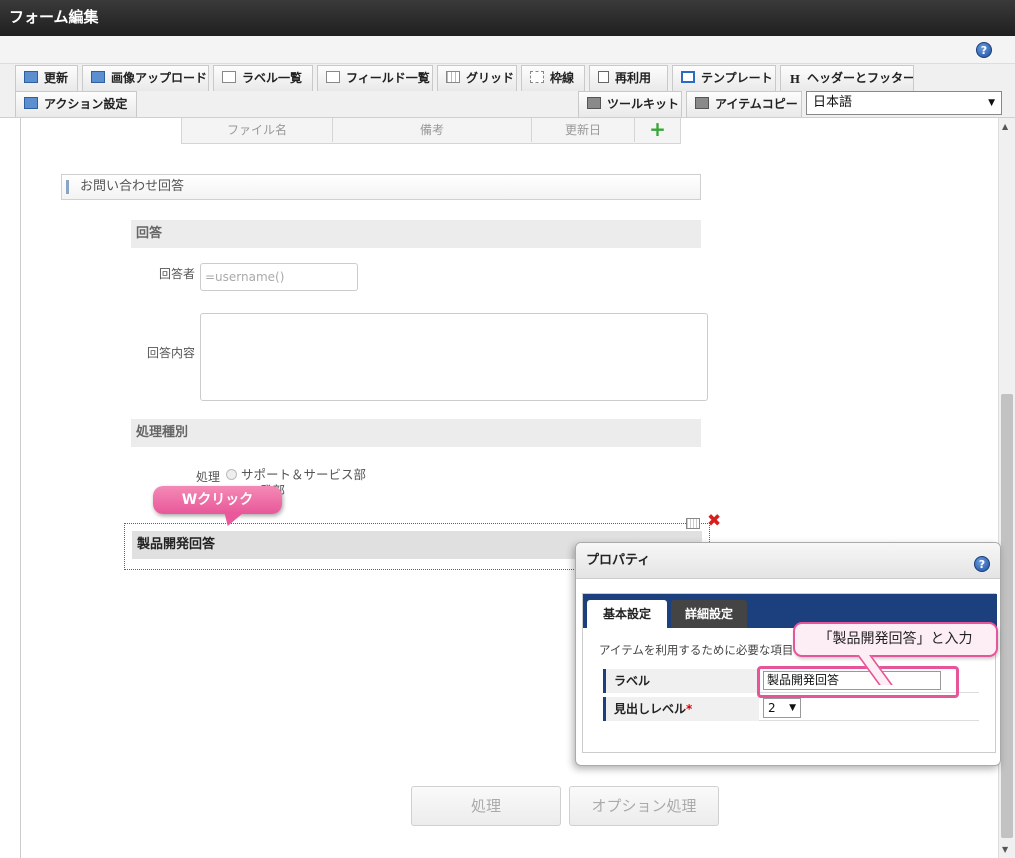  Describe the element at coordinates (714, 521) in the screenshot. I see `delete-icon: ✖` at that location.